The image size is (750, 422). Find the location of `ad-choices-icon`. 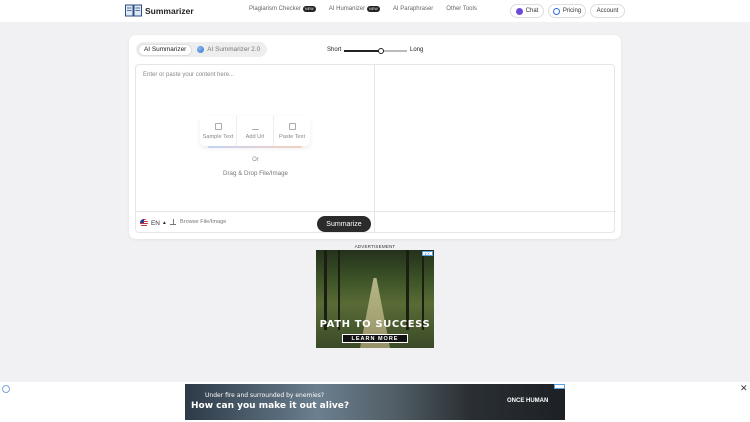

ad-choices-icon is located at coordinates (559, 386).